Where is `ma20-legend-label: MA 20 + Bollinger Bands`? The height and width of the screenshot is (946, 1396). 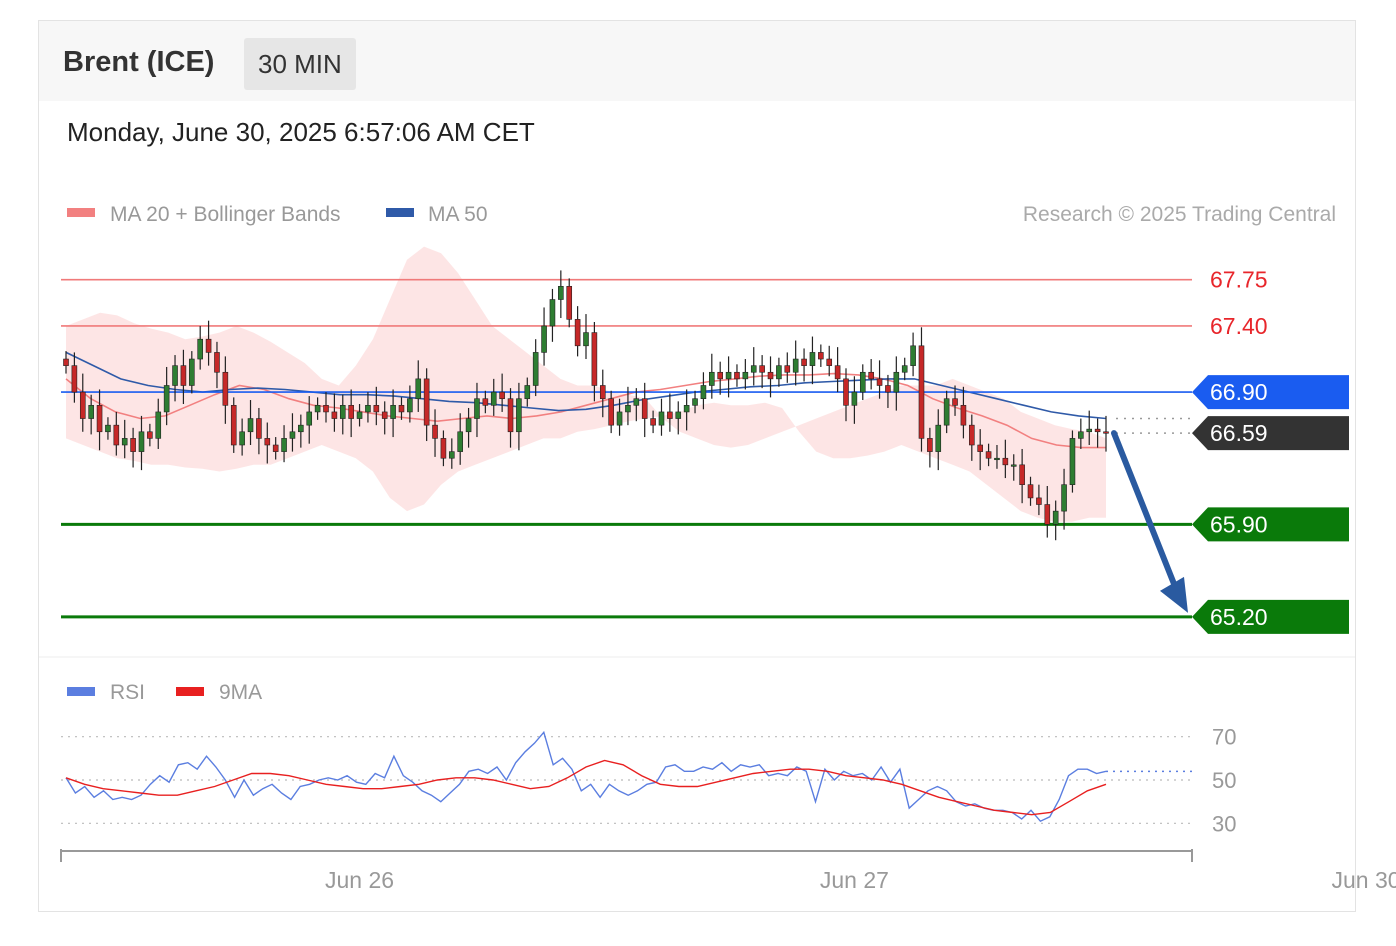
ma20-legend-label: MA 20 + Bollinger Bands is located at coordinates (225, 214).